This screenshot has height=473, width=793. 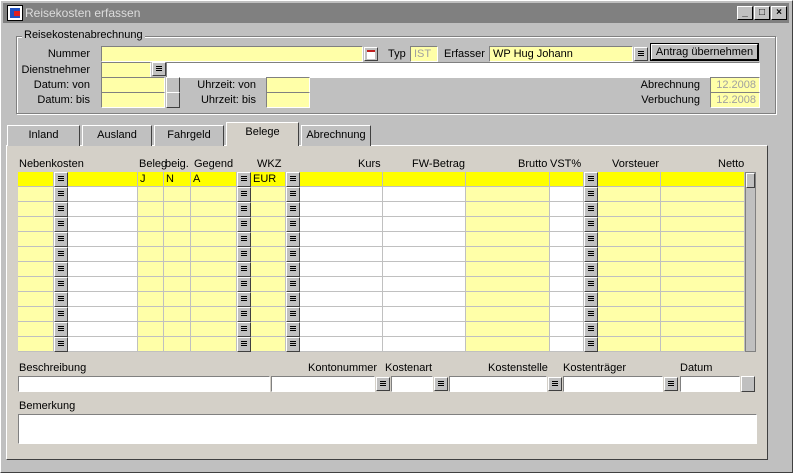 What do you see at coordinates (133, 85) in the screenshot?
I see `datum-von-field` at bounding box center [133, 85].